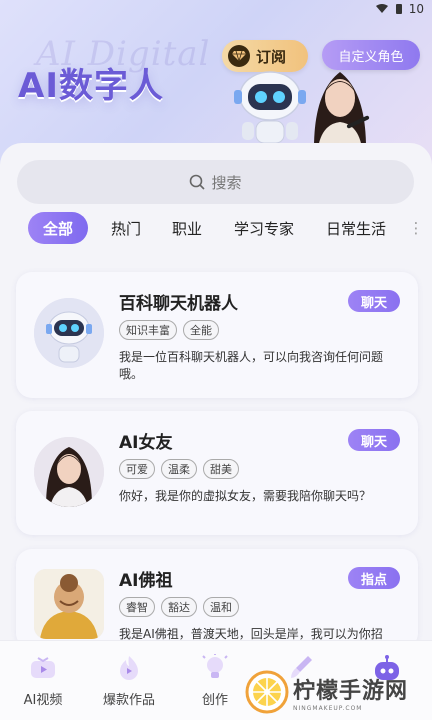 The height and width of the screenshot is (720, 432). I want to click on robot-icon, so click(69, 333).